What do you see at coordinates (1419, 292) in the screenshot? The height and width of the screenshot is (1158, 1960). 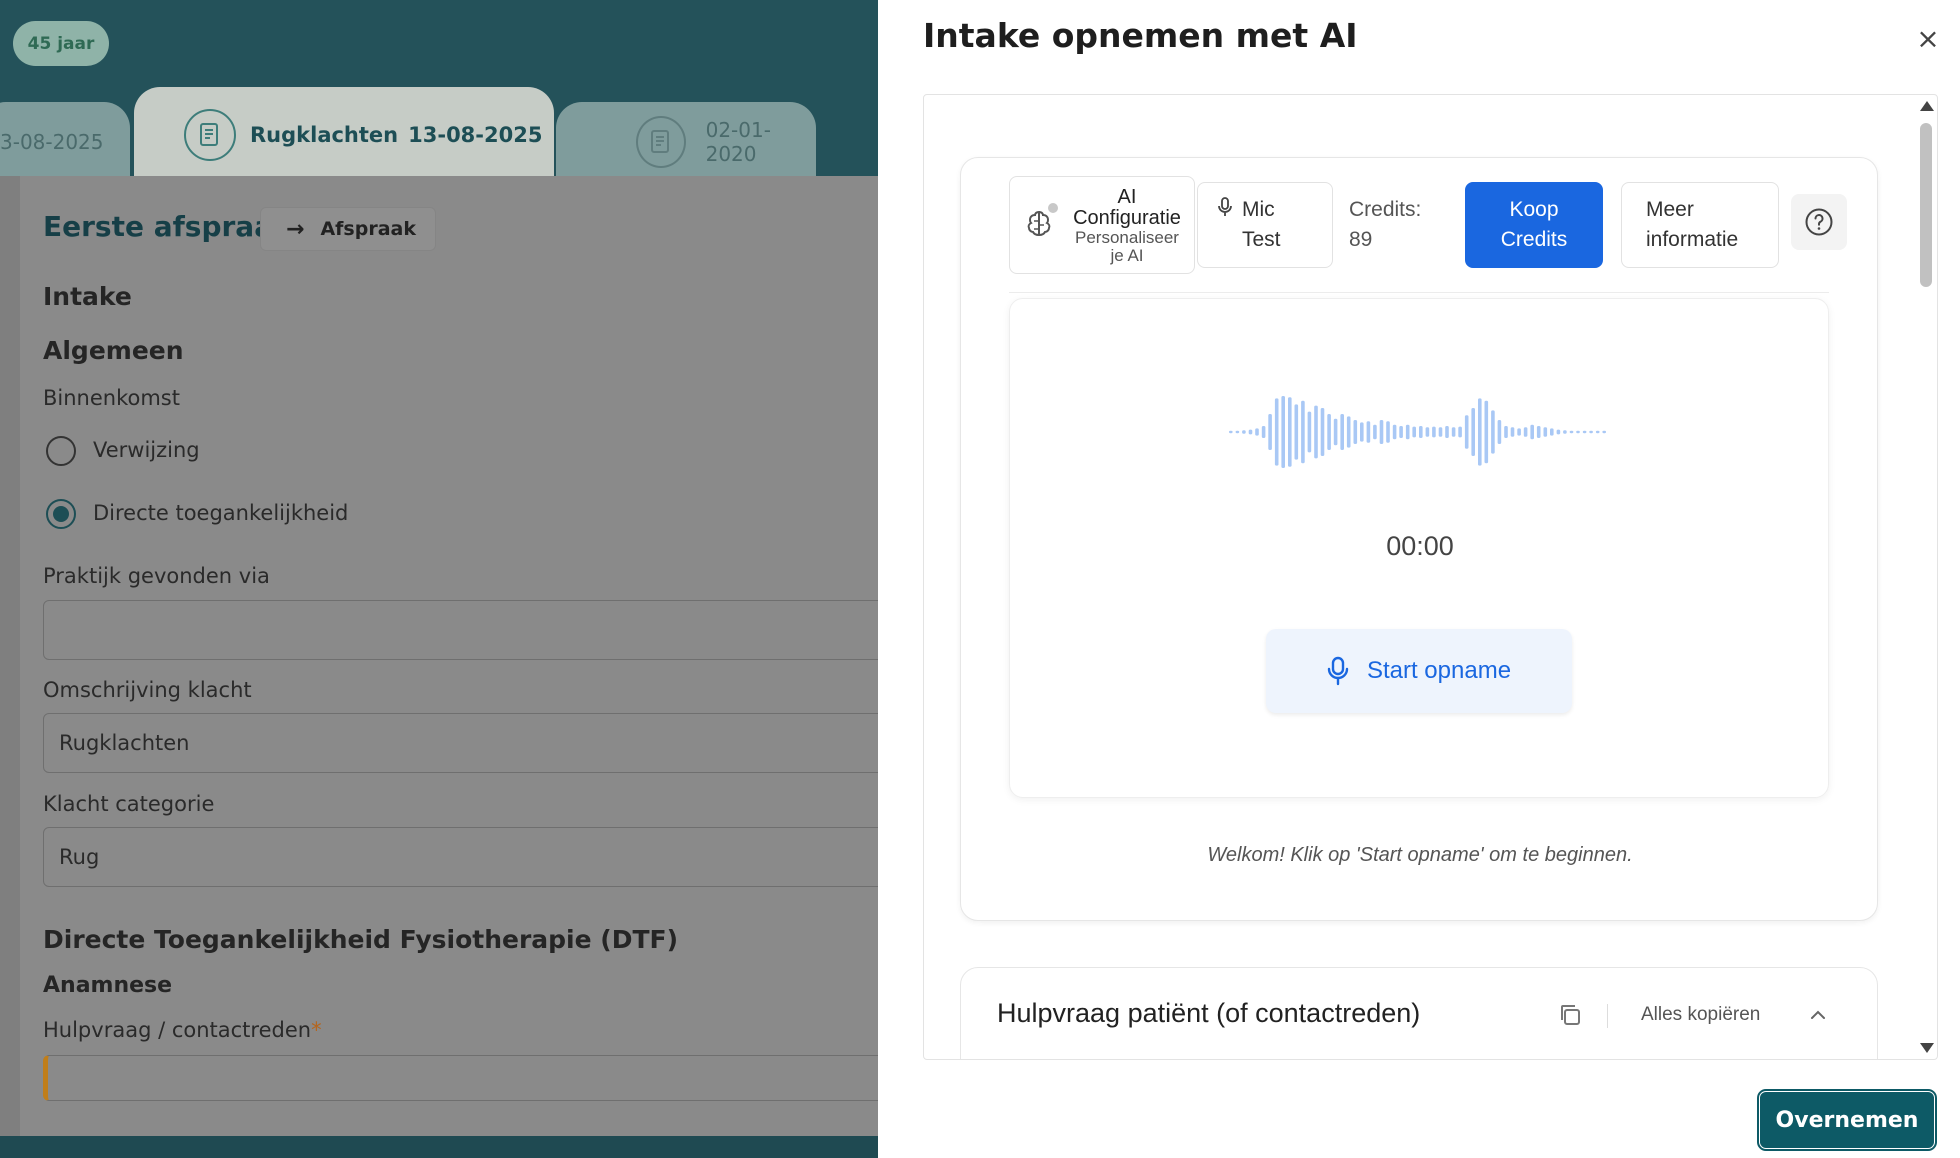 I see `toolbar-divider` at bounding box center [1419, 292].